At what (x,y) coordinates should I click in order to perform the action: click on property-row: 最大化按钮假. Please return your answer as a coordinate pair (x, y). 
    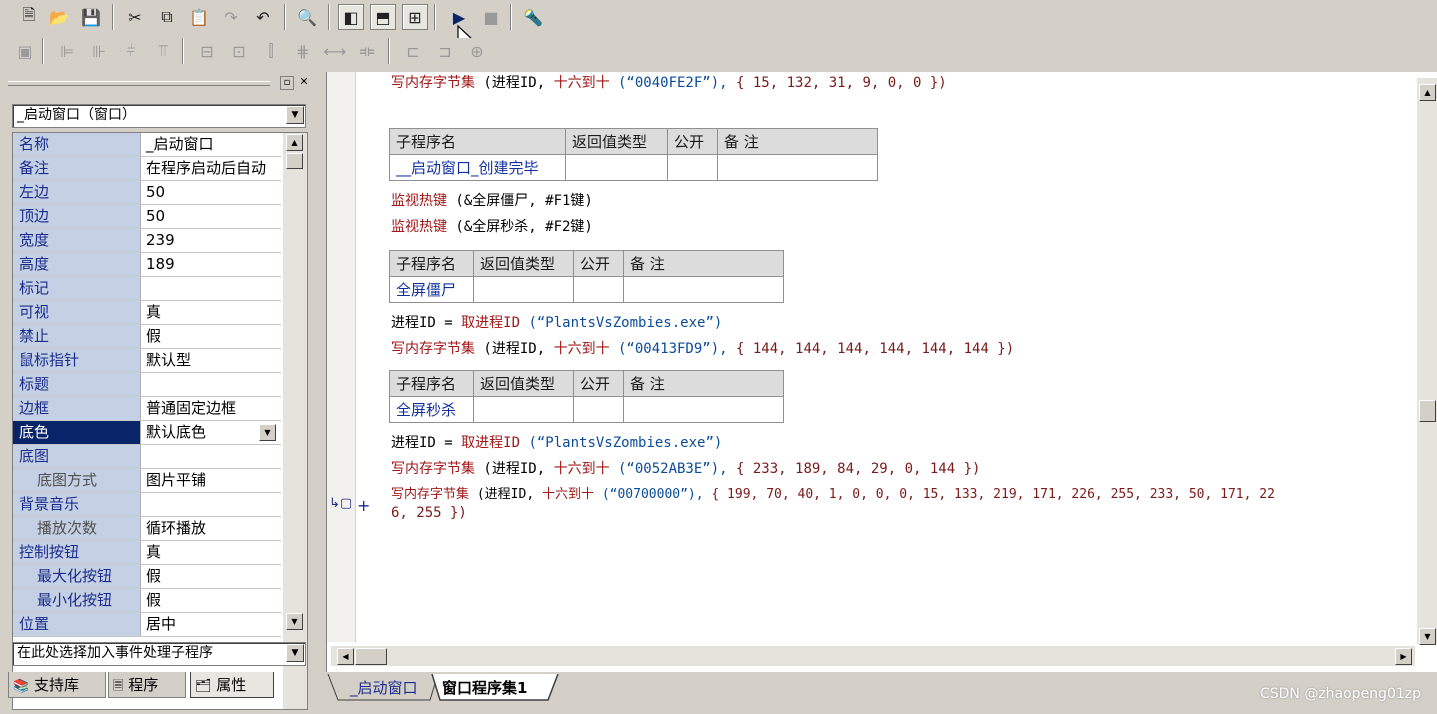
    Looking at the image, I should click on (147, 577).